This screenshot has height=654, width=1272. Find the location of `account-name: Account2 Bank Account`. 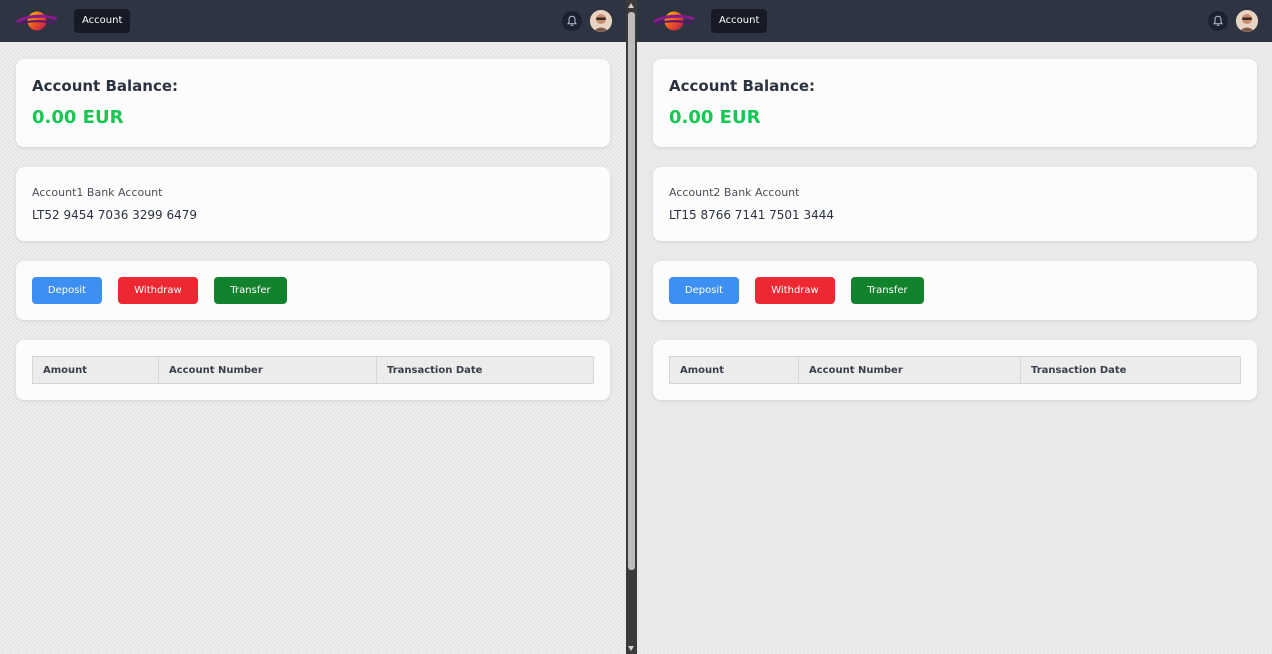

account-name: Account2 Bank Account is located at coordinates (734, 192).